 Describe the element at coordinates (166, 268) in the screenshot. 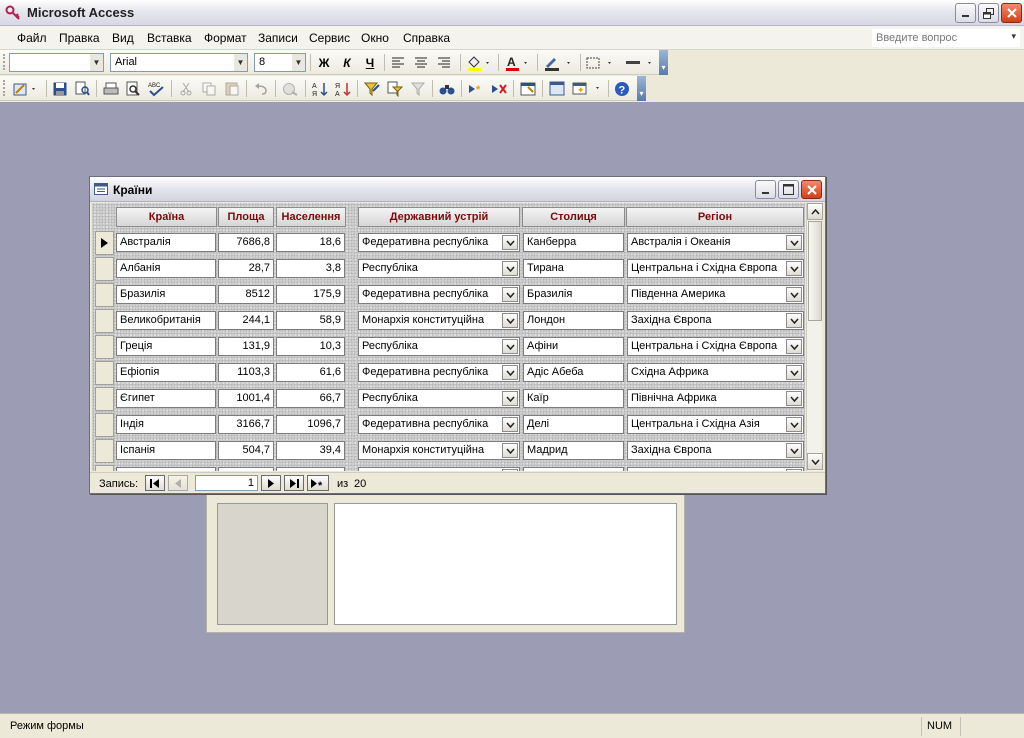

I see `field-country: Албанія` at that location.